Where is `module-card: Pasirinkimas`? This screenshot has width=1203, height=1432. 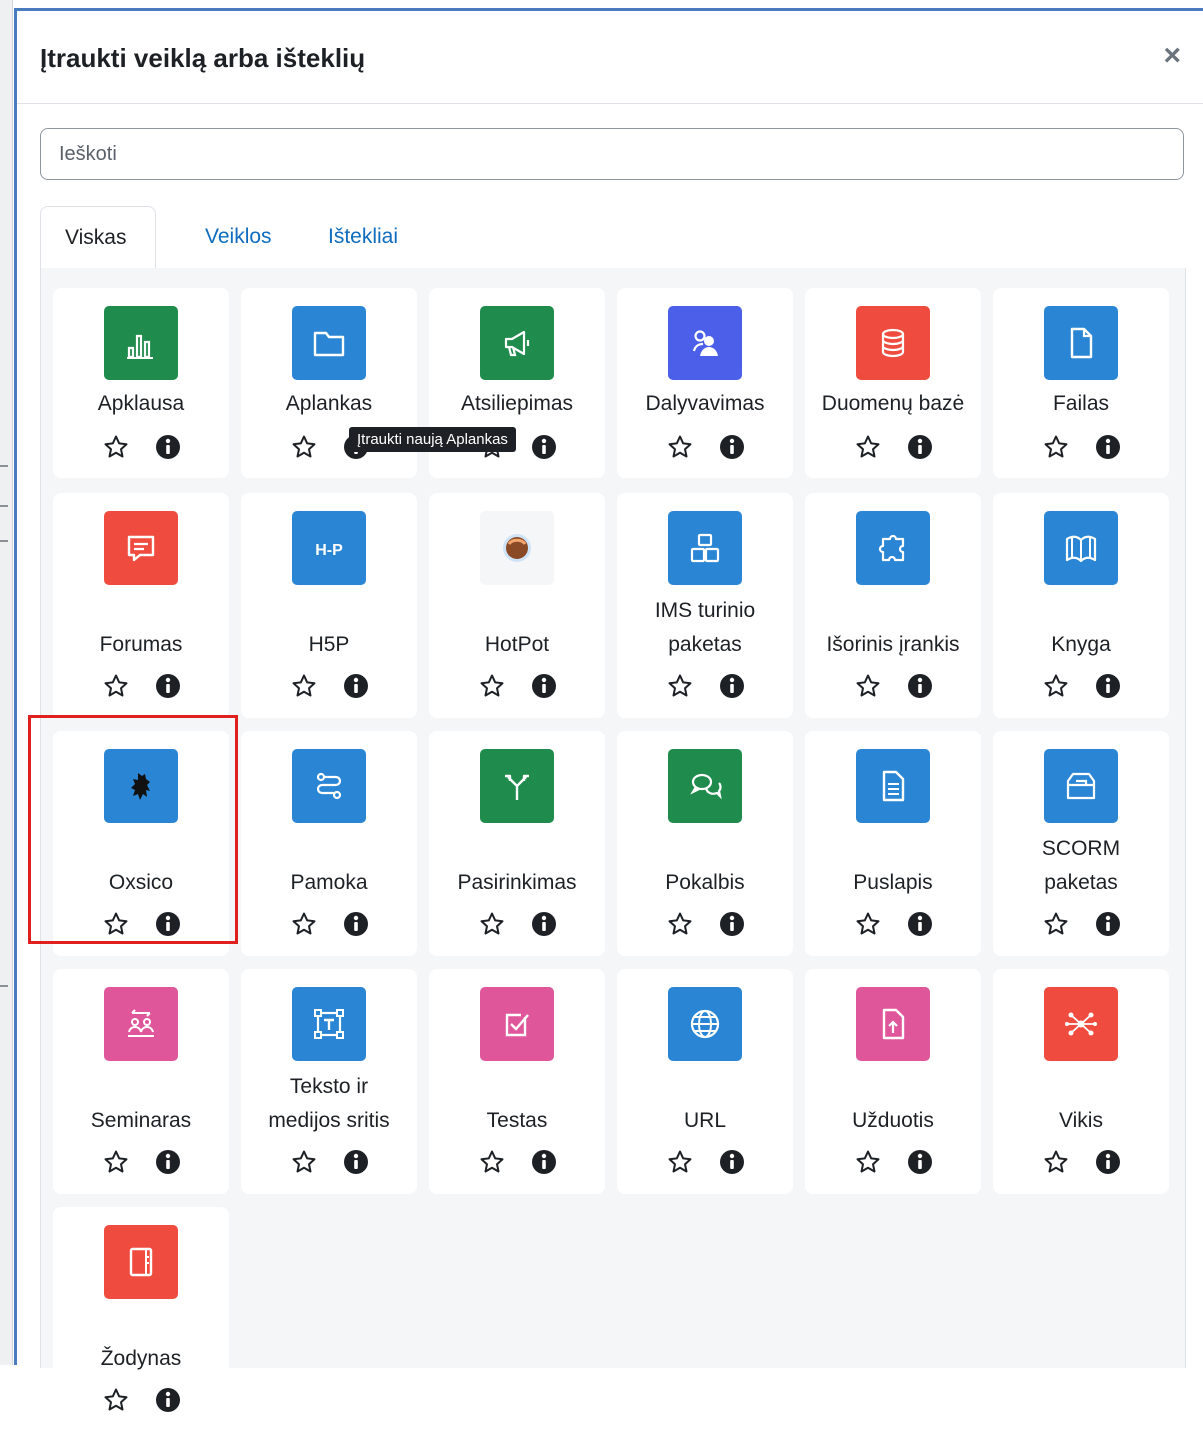 module-card: Pasirinkimas is located at coordinates (517, 843).